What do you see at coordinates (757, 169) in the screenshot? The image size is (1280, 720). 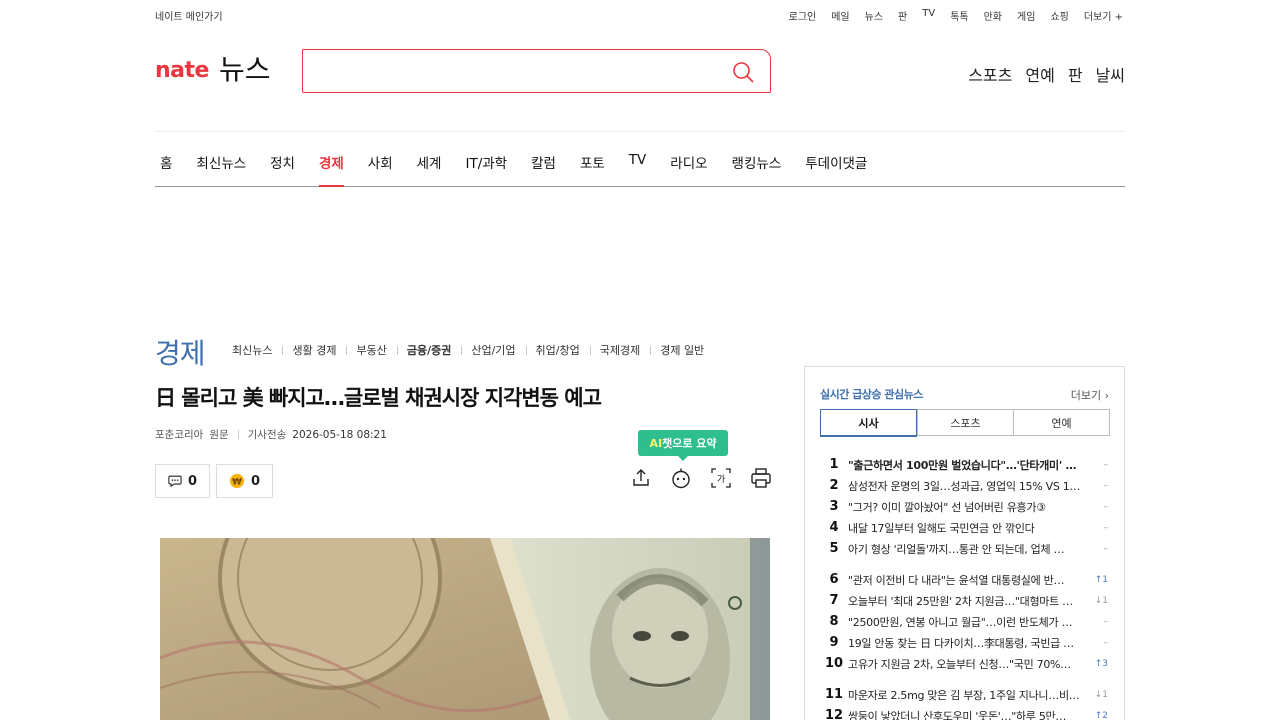 I see `gnb-tab: 랭킹뉴스` at bounding box center [757, 169].